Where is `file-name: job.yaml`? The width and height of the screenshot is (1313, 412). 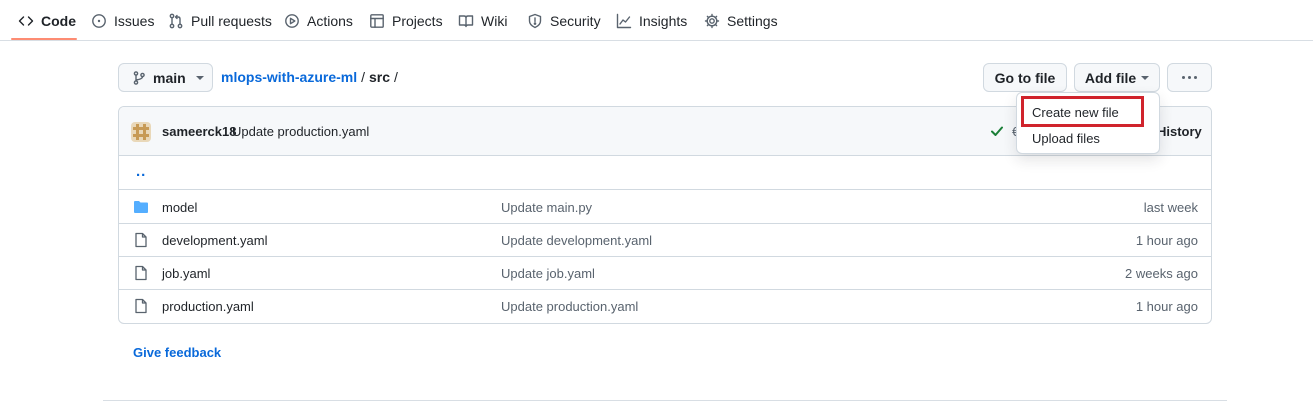
file-name: job.yaml is located at coordinates (186, 273).